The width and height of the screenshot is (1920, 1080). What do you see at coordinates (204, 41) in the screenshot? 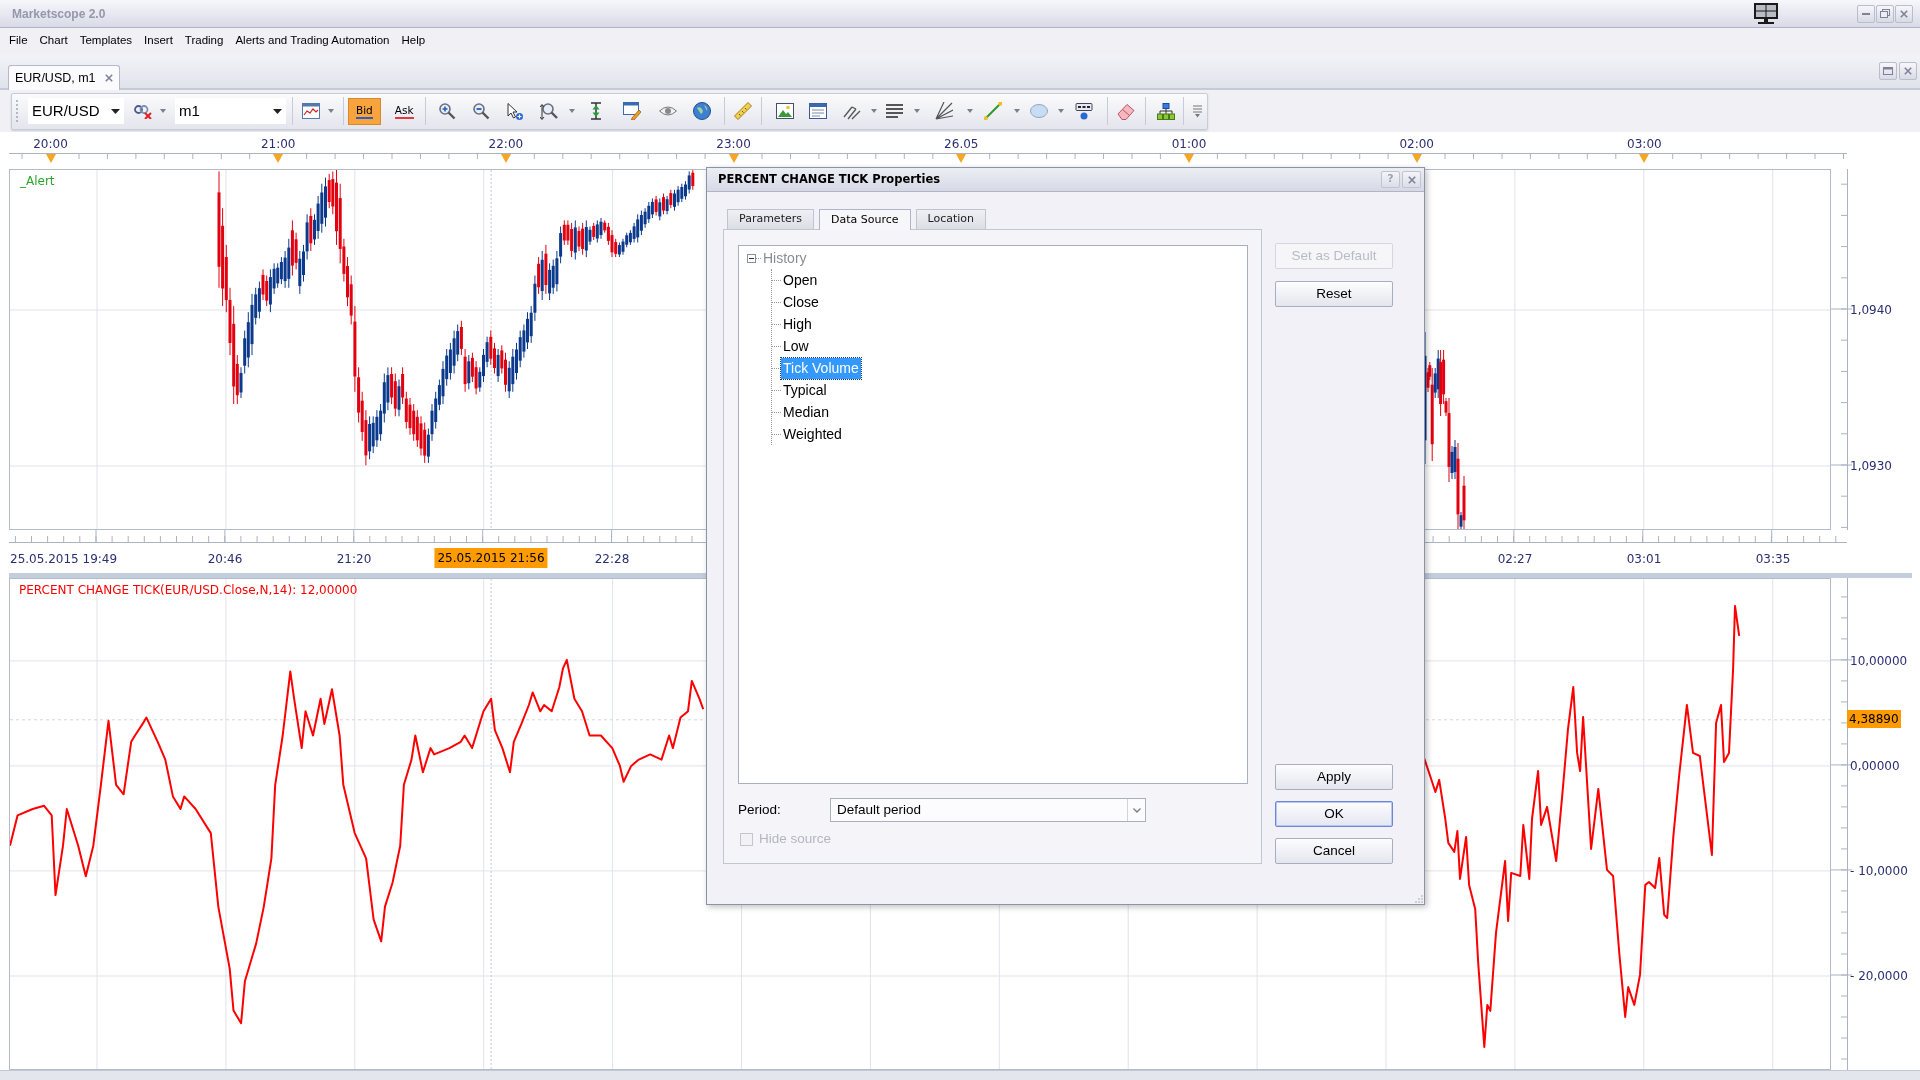
I see `menu-item: Trading` at bounding box center [204, 41].